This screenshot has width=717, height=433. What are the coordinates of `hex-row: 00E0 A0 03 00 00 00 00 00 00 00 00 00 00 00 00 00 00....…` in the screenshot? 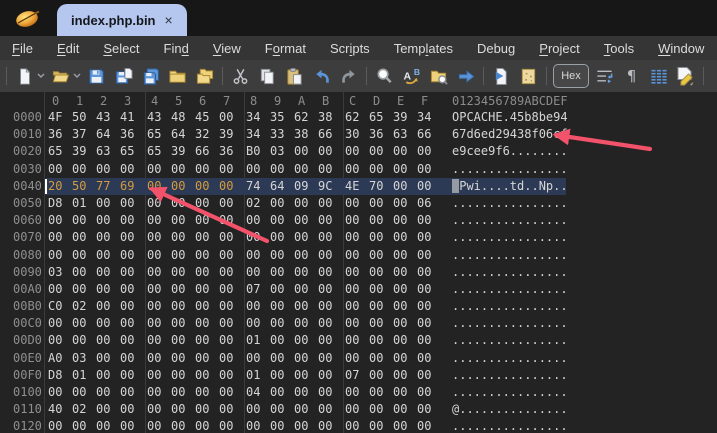 It's located at (358, 358).